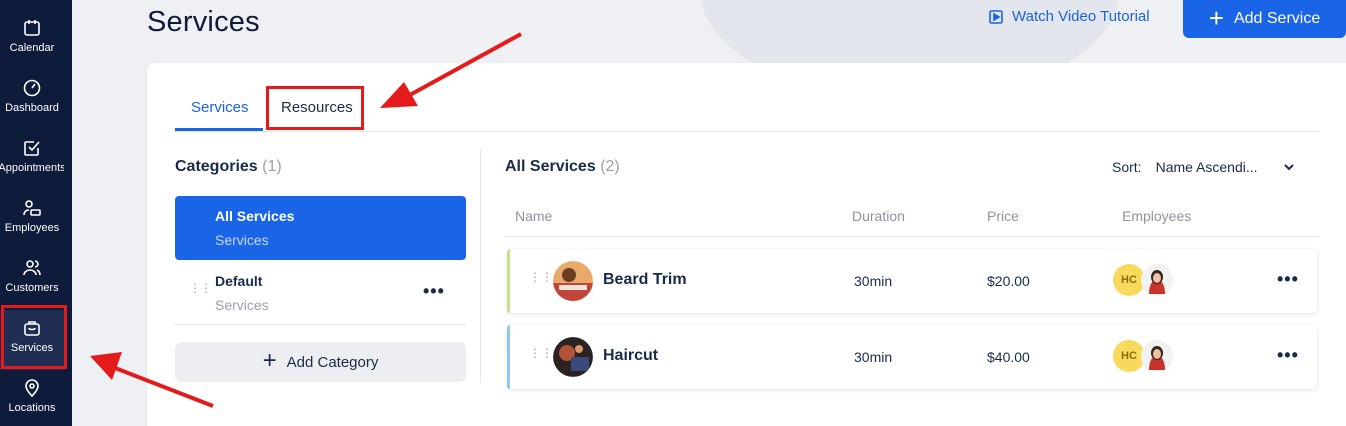  Describe the element at coordinates (550, 166) in the screenshot. I see `services-title: All Services` at that location.